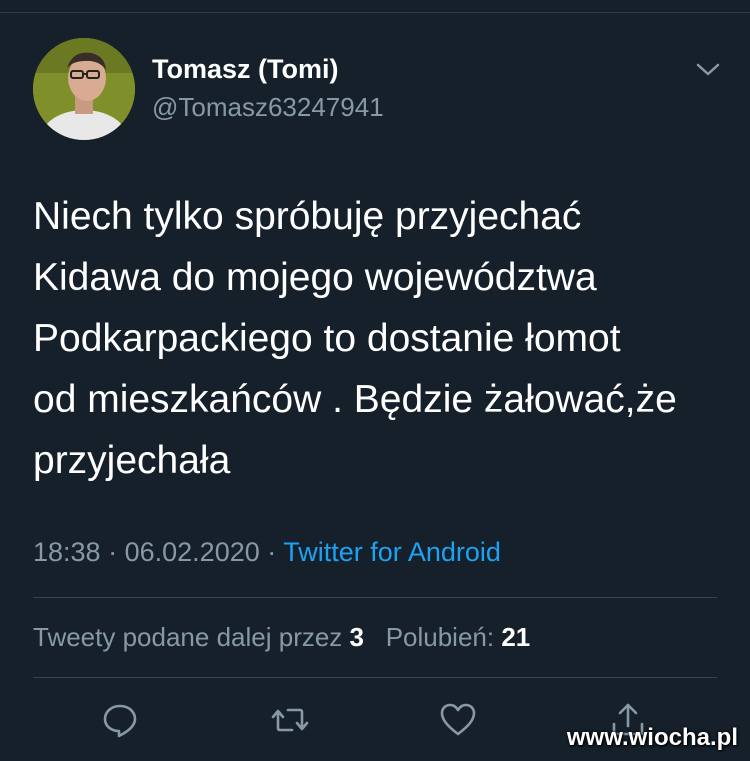  Describe the element at coordinates (708, 70) in the screenshot. I see `chevron-down-icon` at that location.